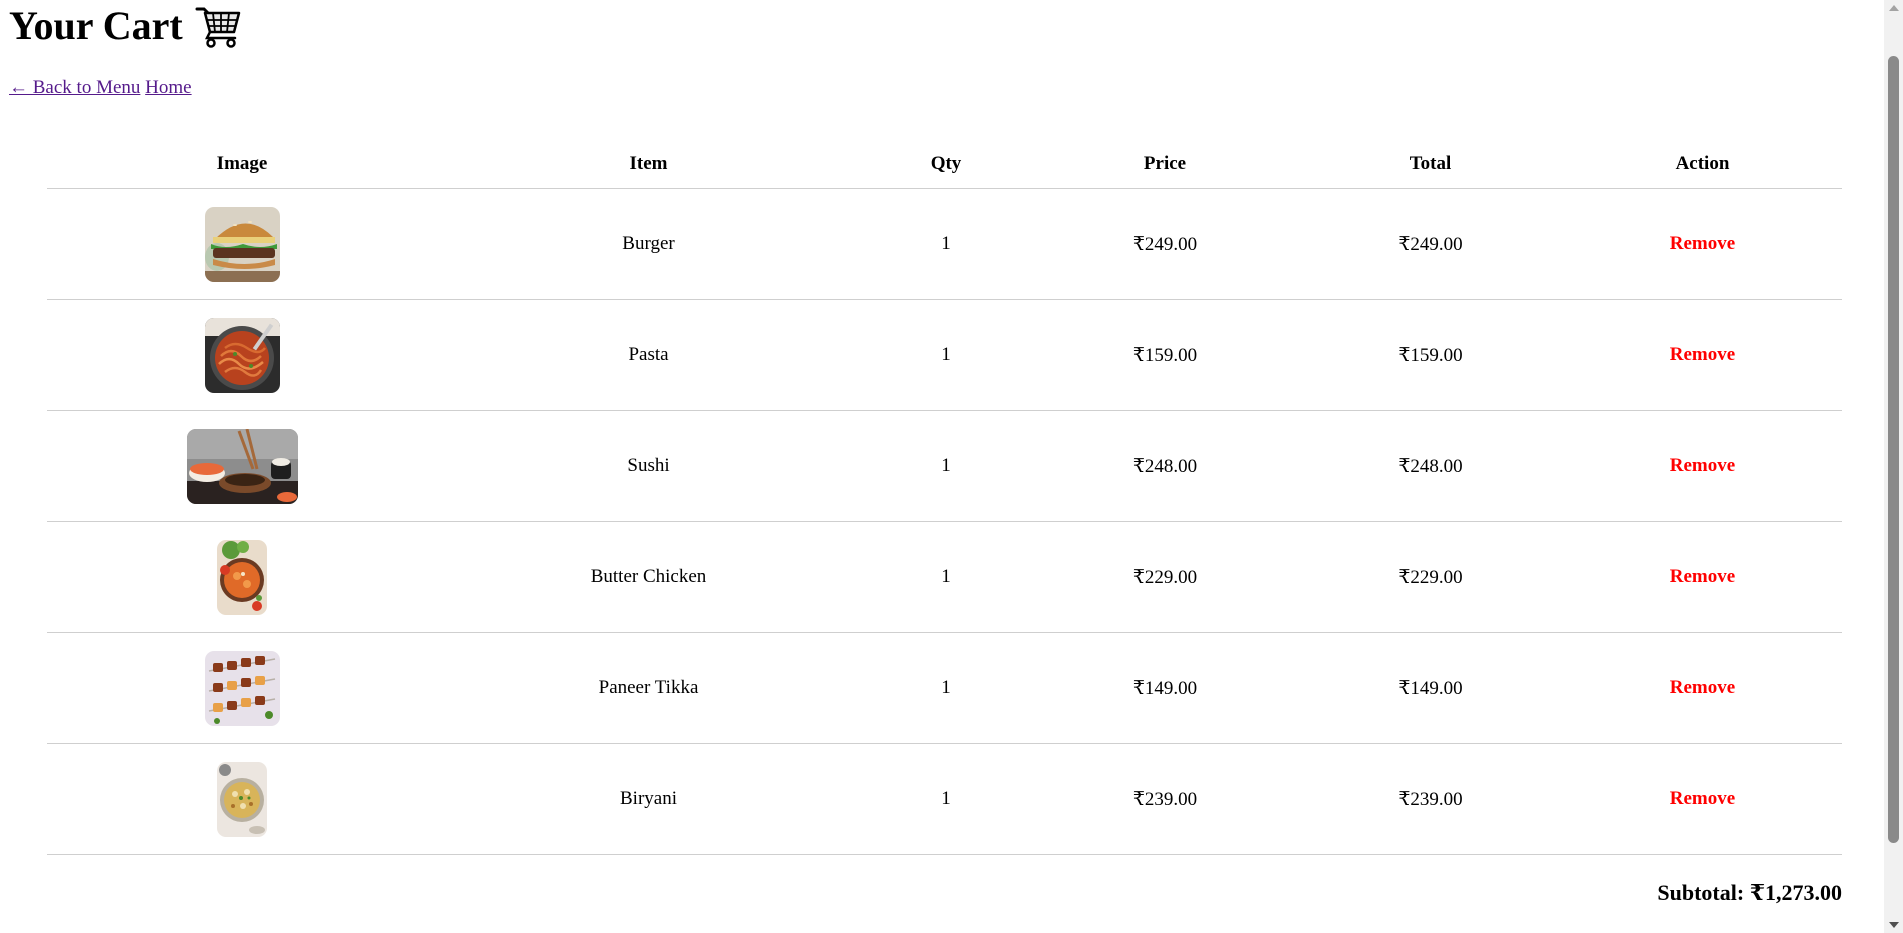 The image size is (1903, 933). Describe the element at coordinates (96, 25) in the screenshot. I see `page-title-text: Your Cart` at that location.